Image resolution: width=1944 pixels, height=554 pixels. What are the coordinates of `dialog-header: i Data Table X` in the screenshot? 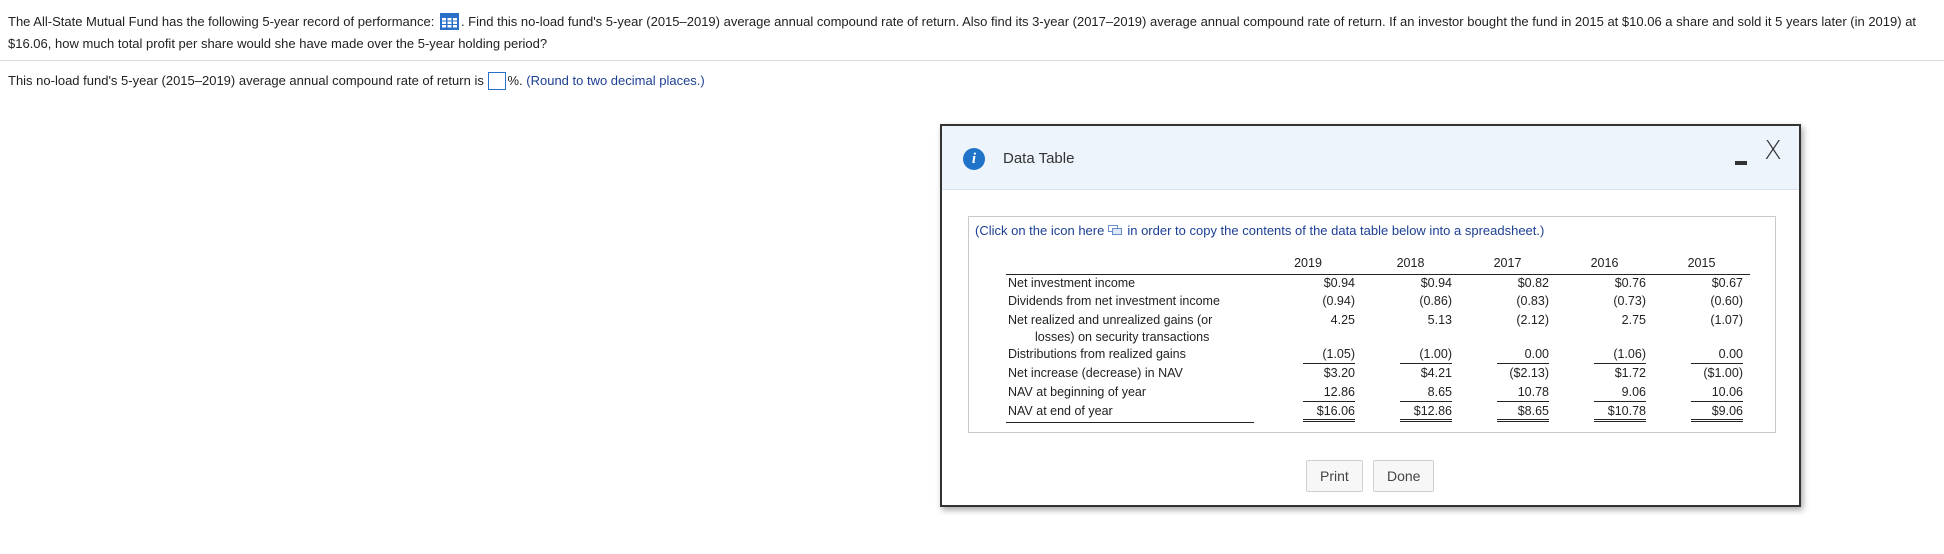 It's located at (1370, 158).